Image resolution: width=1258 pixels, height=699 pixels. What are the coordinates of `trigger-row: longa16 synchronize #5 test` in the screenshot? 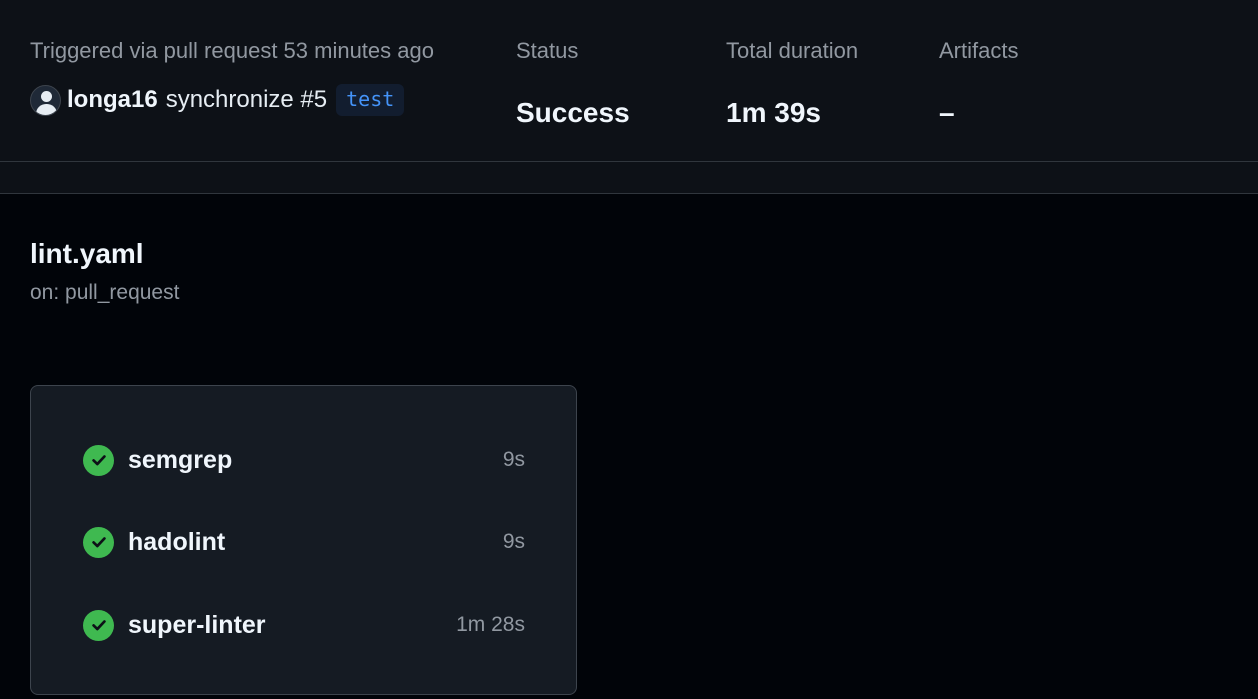 It's located at (217, 100).